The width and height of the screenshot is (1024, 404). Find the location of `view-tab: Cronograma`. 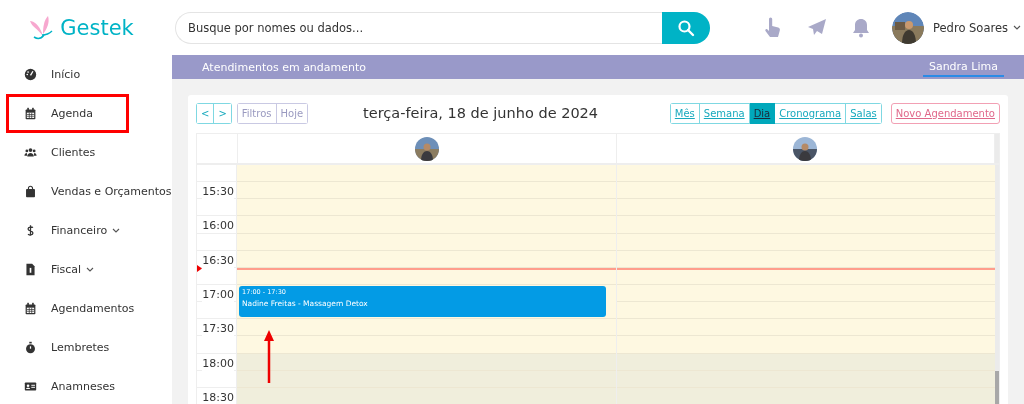

view-tab: Cronograma is located at coordinates (811, 113).